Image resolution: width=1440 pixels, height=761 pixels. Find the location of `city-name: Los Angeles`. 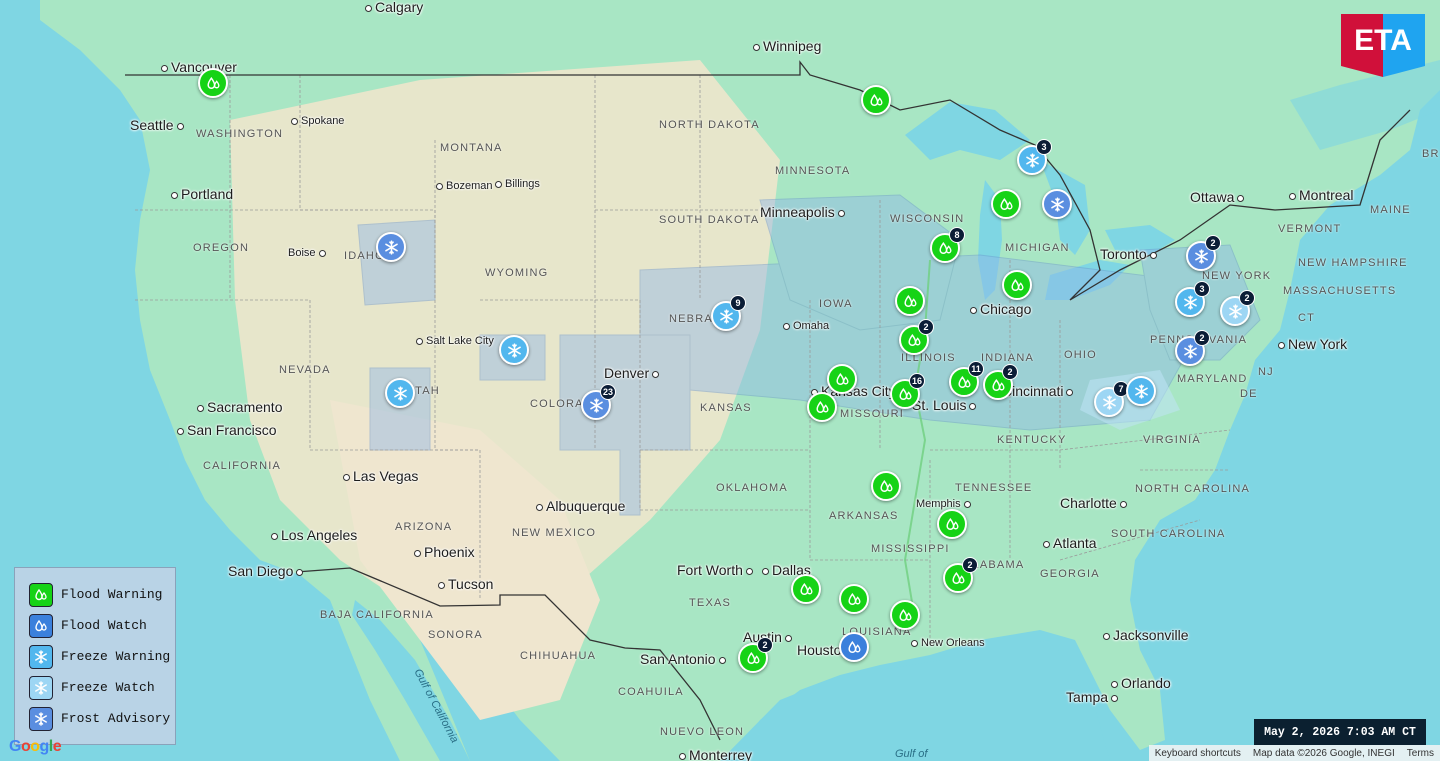

city-name: Los Angeles is located at coordinates (319, 535).